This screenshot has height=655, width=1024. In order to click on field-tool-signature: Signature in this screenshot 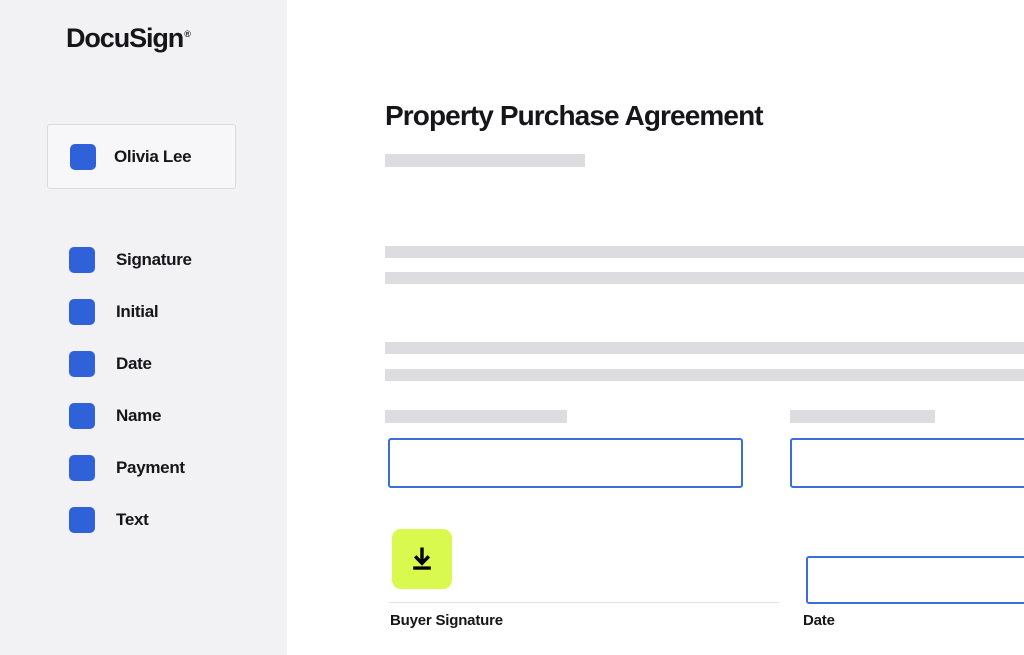, I will do `click(130, 260)`.